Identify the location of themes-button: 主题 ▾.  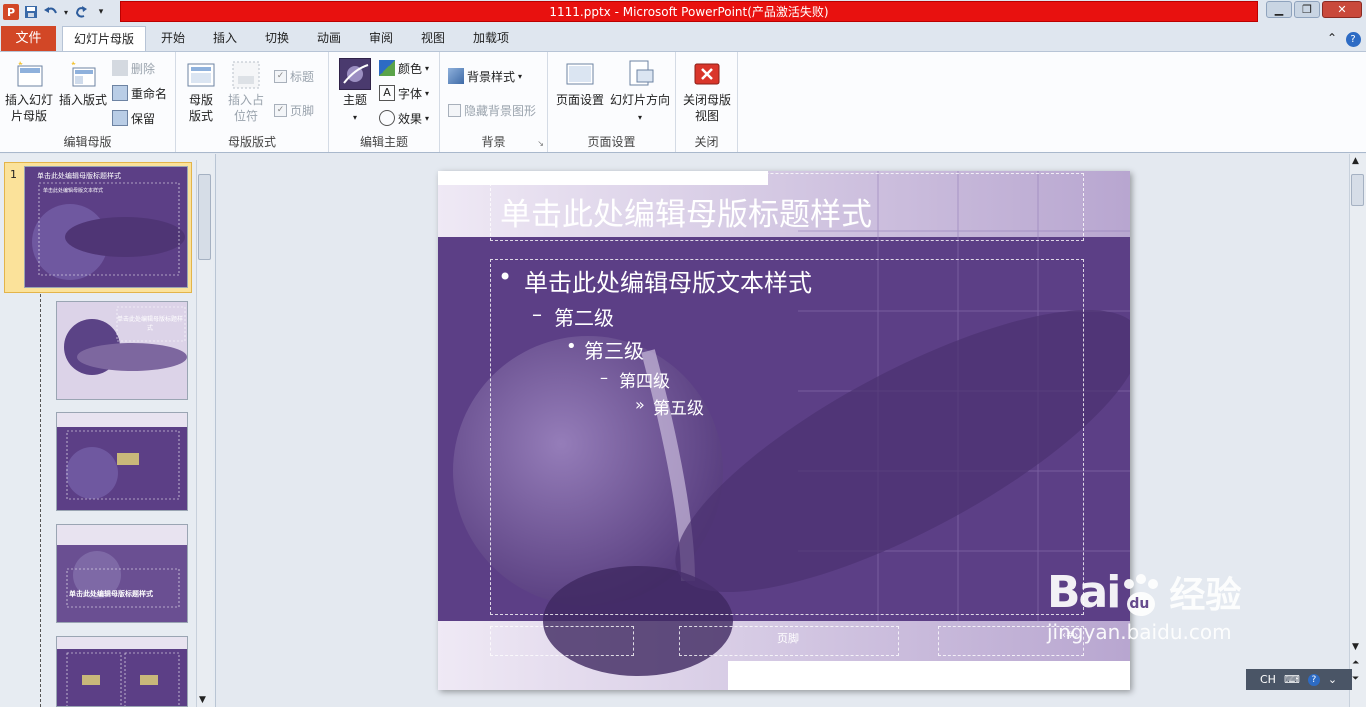
(355, 92).